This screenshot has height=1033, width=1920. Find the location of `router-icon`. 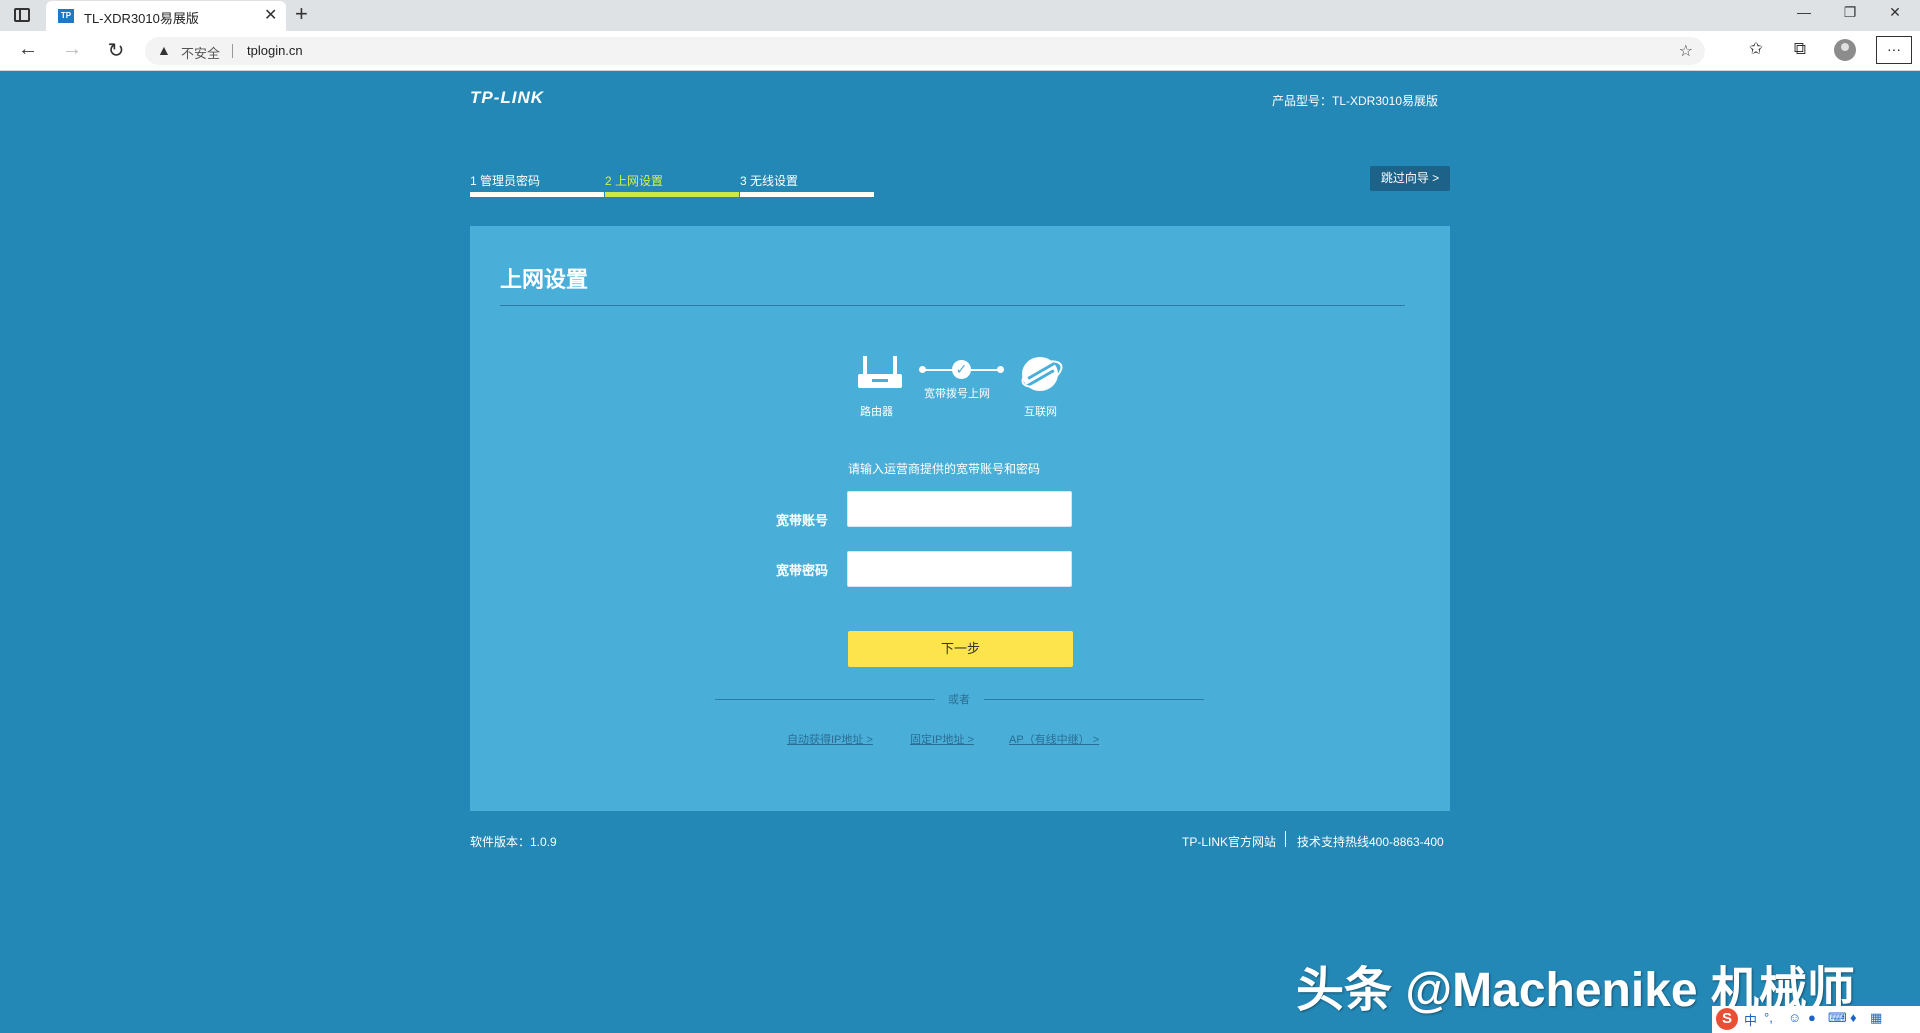

router-icon is located at coordinates (880, 375).